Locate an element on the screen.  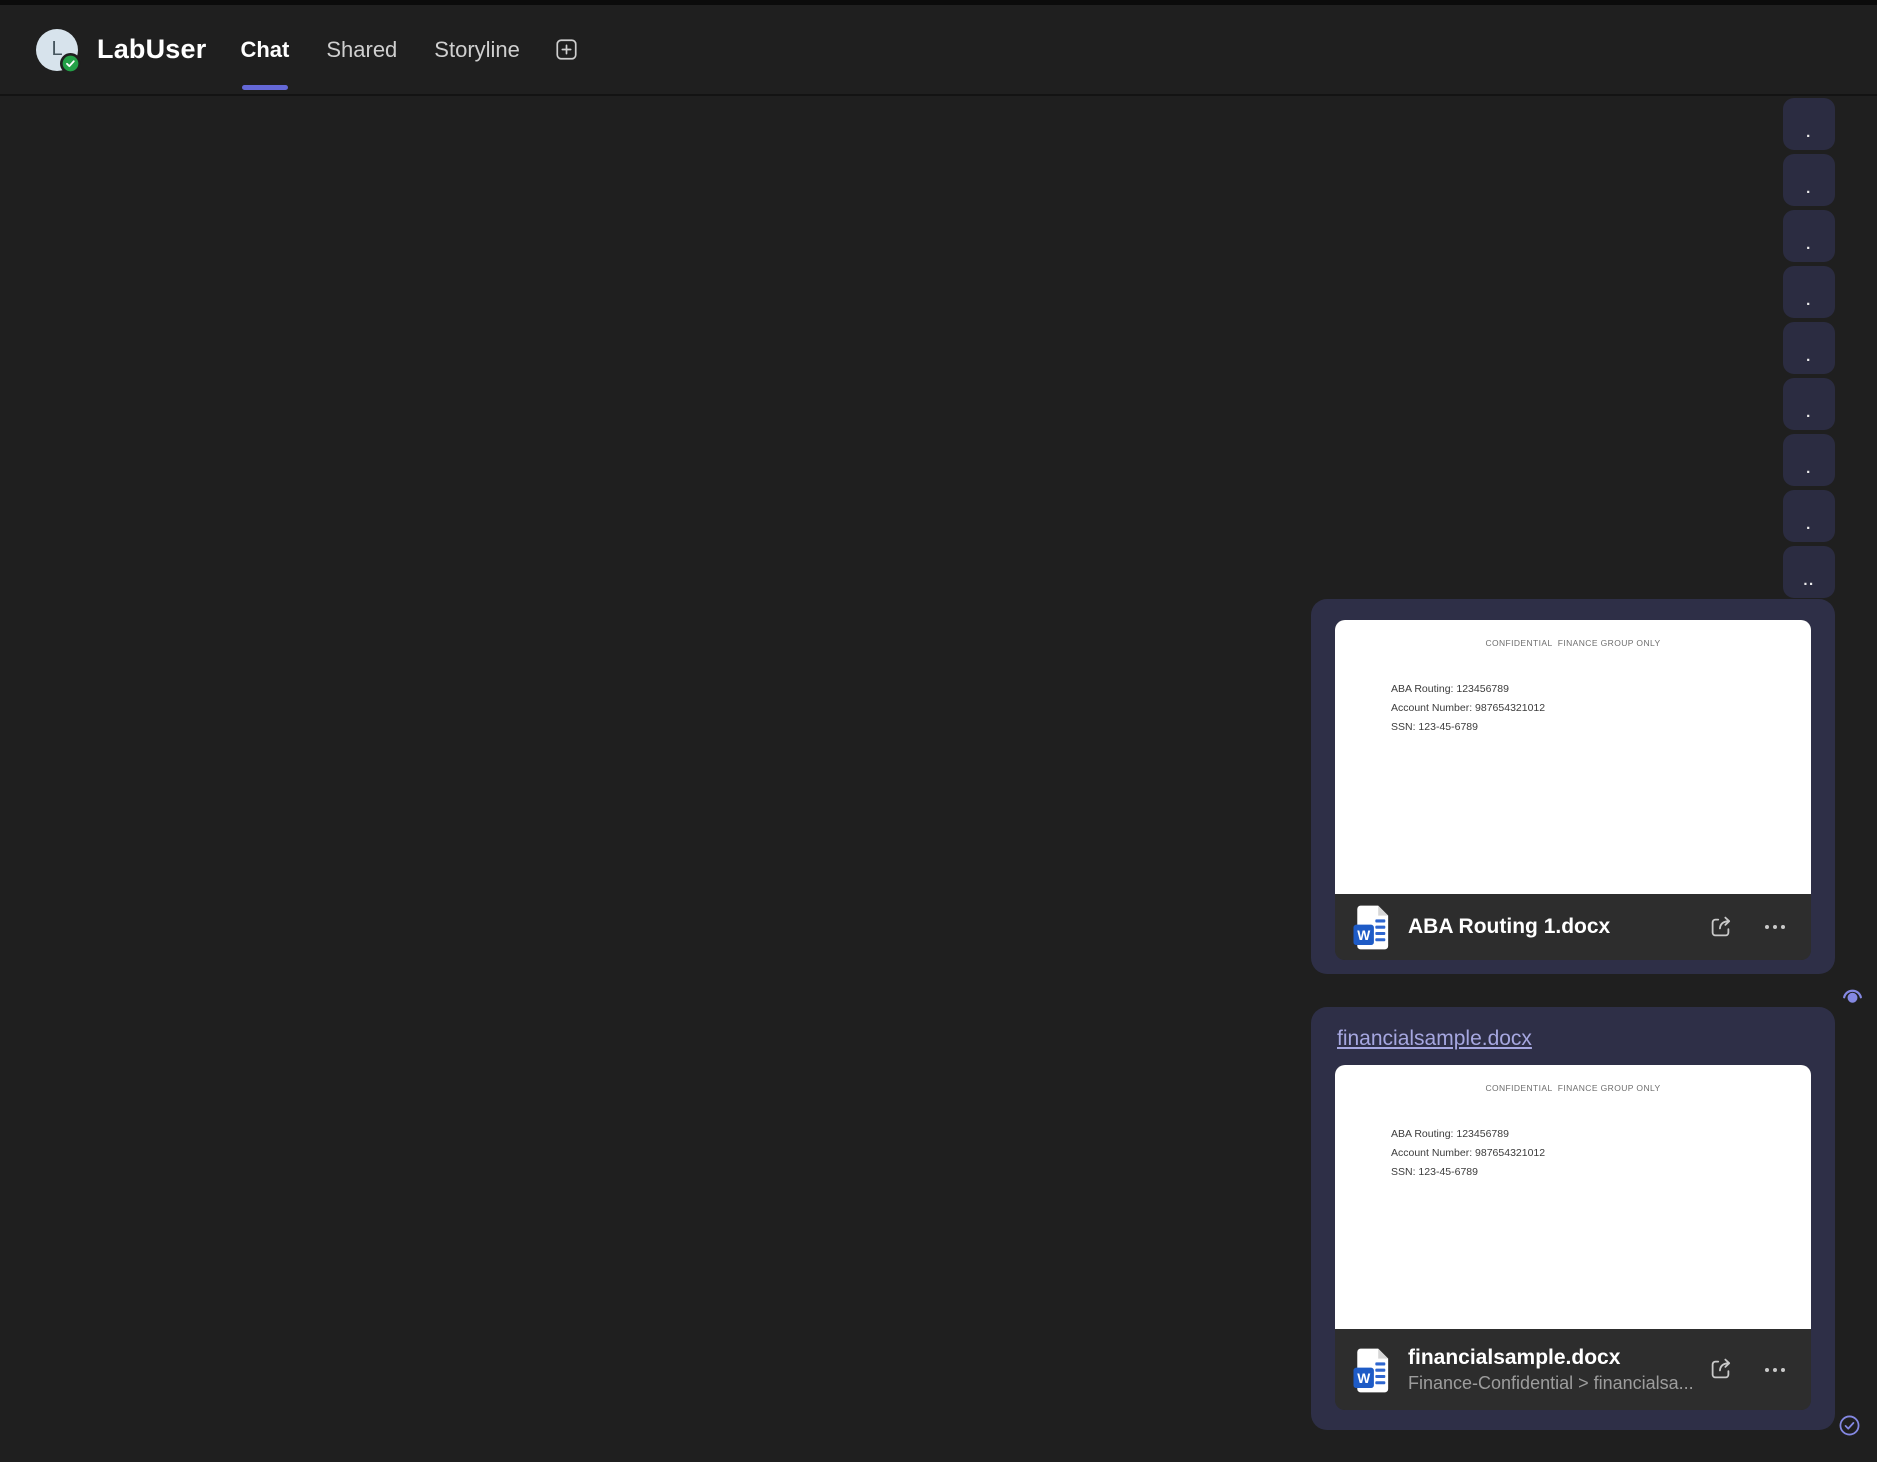
file-card-footer: W ABA Routing 1.docx is located at coordinates (1573, 927).